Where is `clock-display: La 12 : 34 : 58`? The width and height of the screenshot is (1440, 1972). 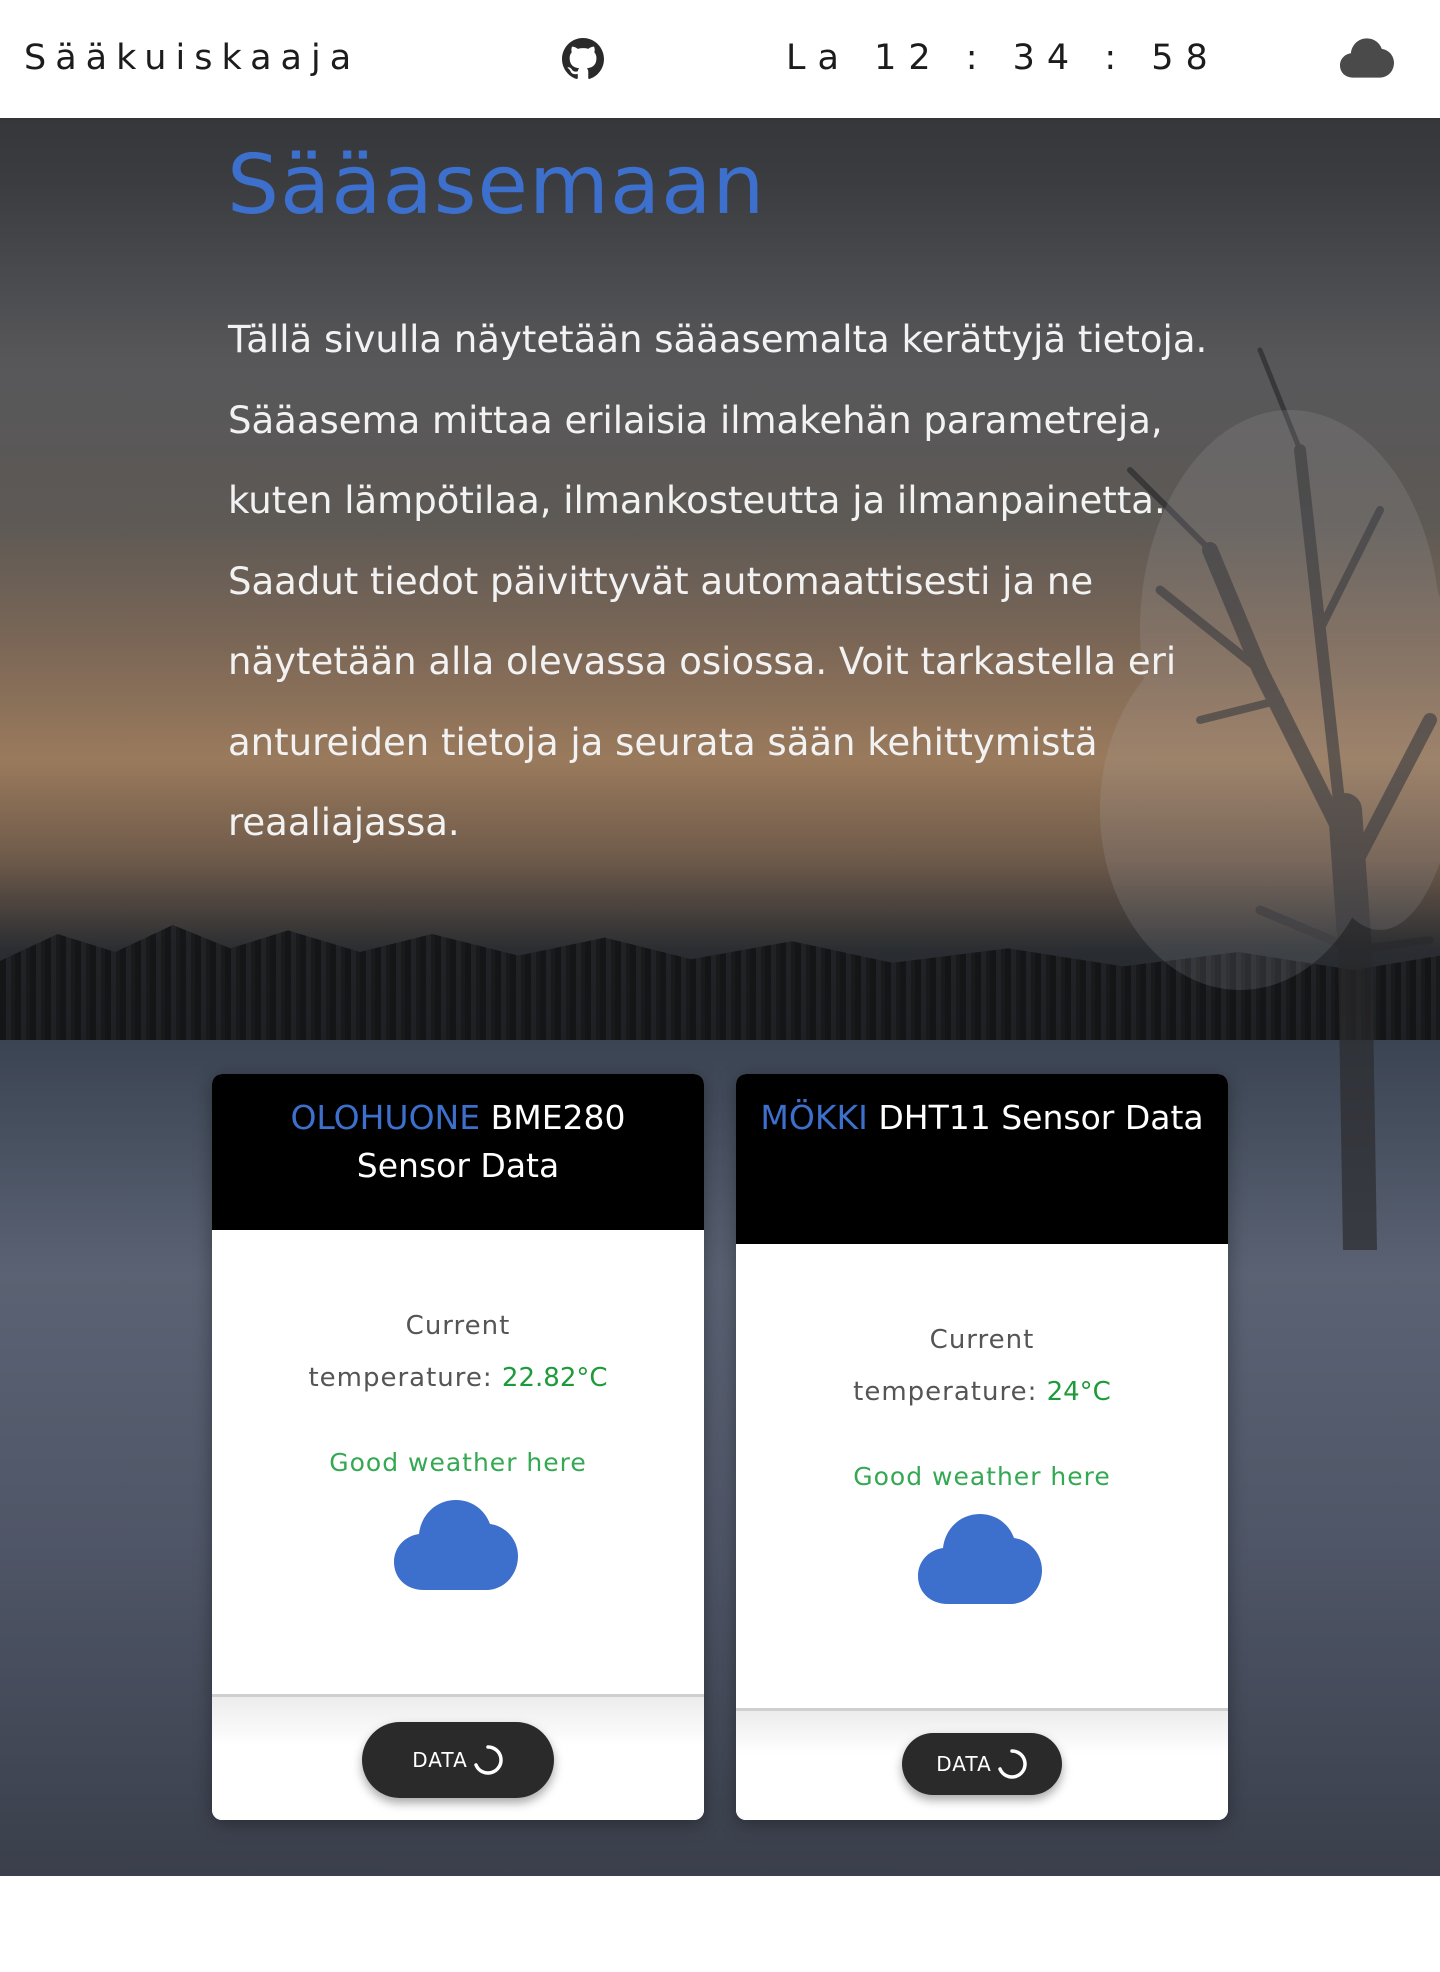 clock-display: La 12 : 34 : 58 is located at coordinates (1003, 58).